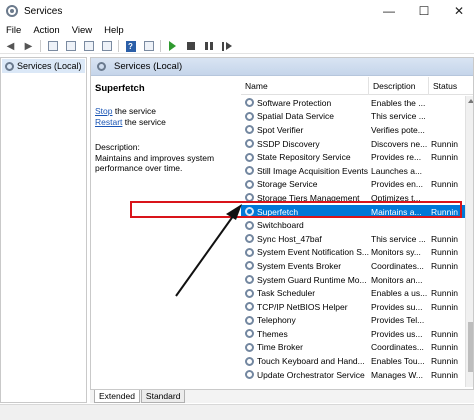 The height and width of the screenshot is (420, 474). I want to click on service-name-cell: System Events Broker, so click(305, 266).